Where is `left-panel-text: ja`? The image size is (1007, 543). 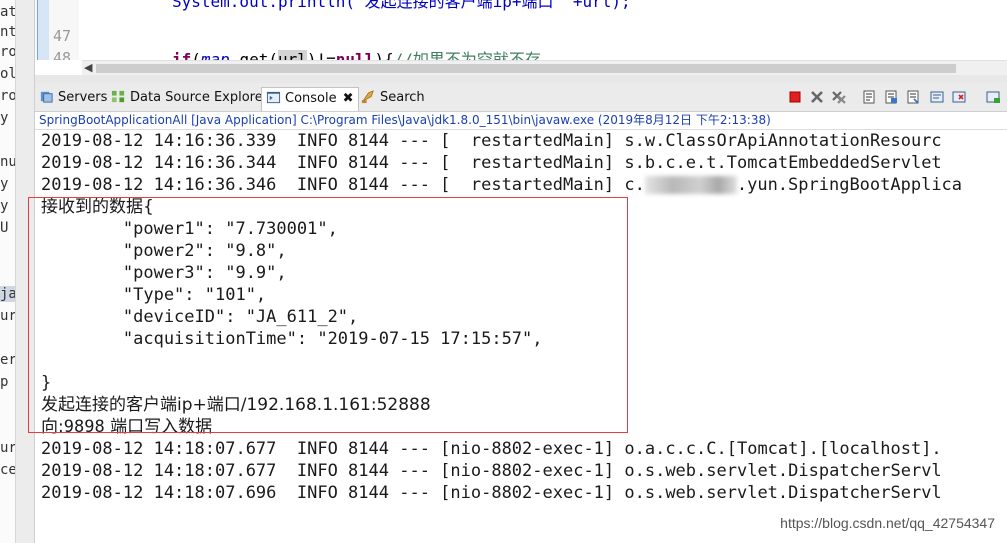
left-panel-text: ja is located at coordinates (8, 294).